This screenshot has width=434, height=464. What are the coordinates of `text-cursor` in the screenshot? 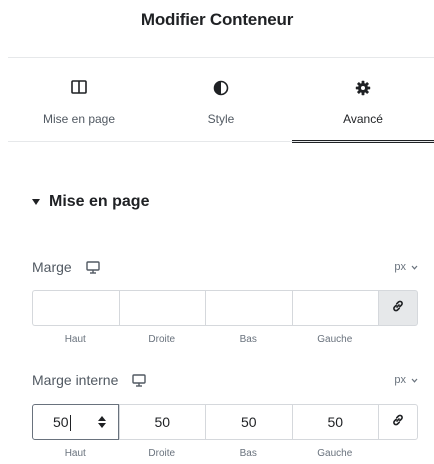 It's located at (70, 423).